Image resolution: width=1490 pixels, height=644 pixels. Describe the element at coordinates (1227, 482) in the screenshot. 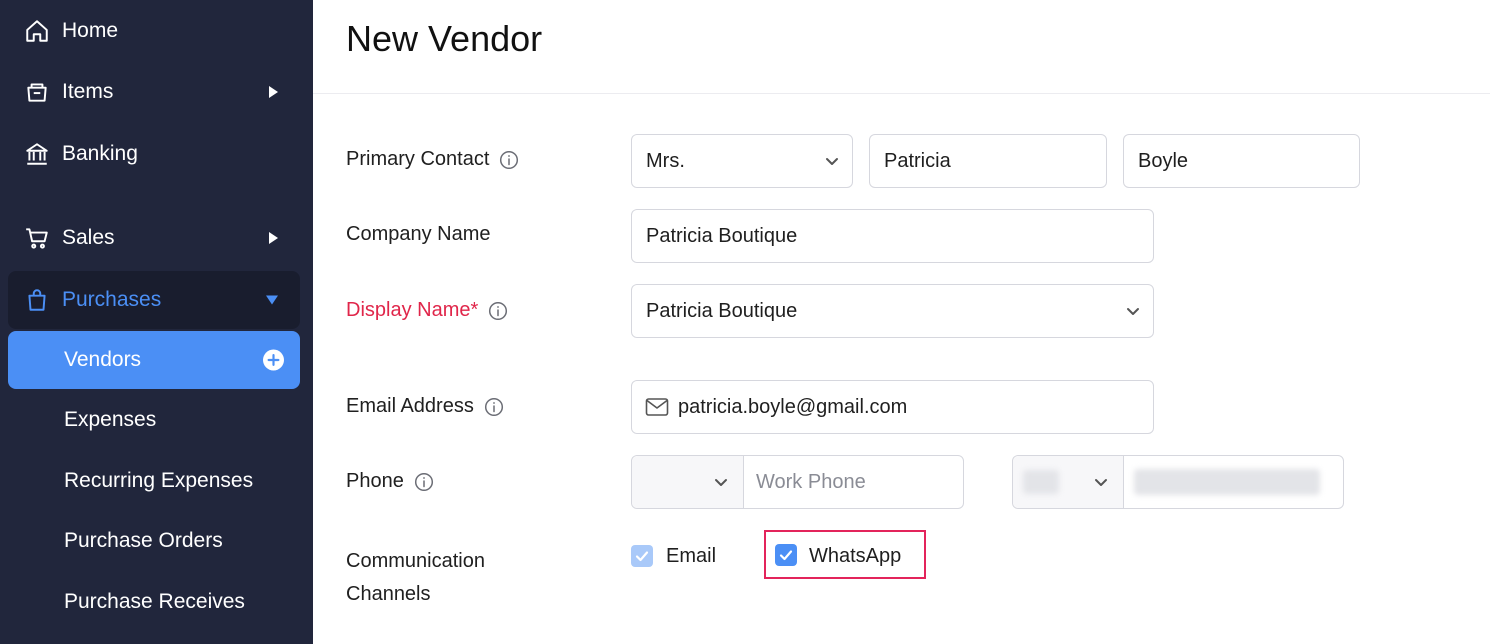

I see `blurred-phone-number` at that location.